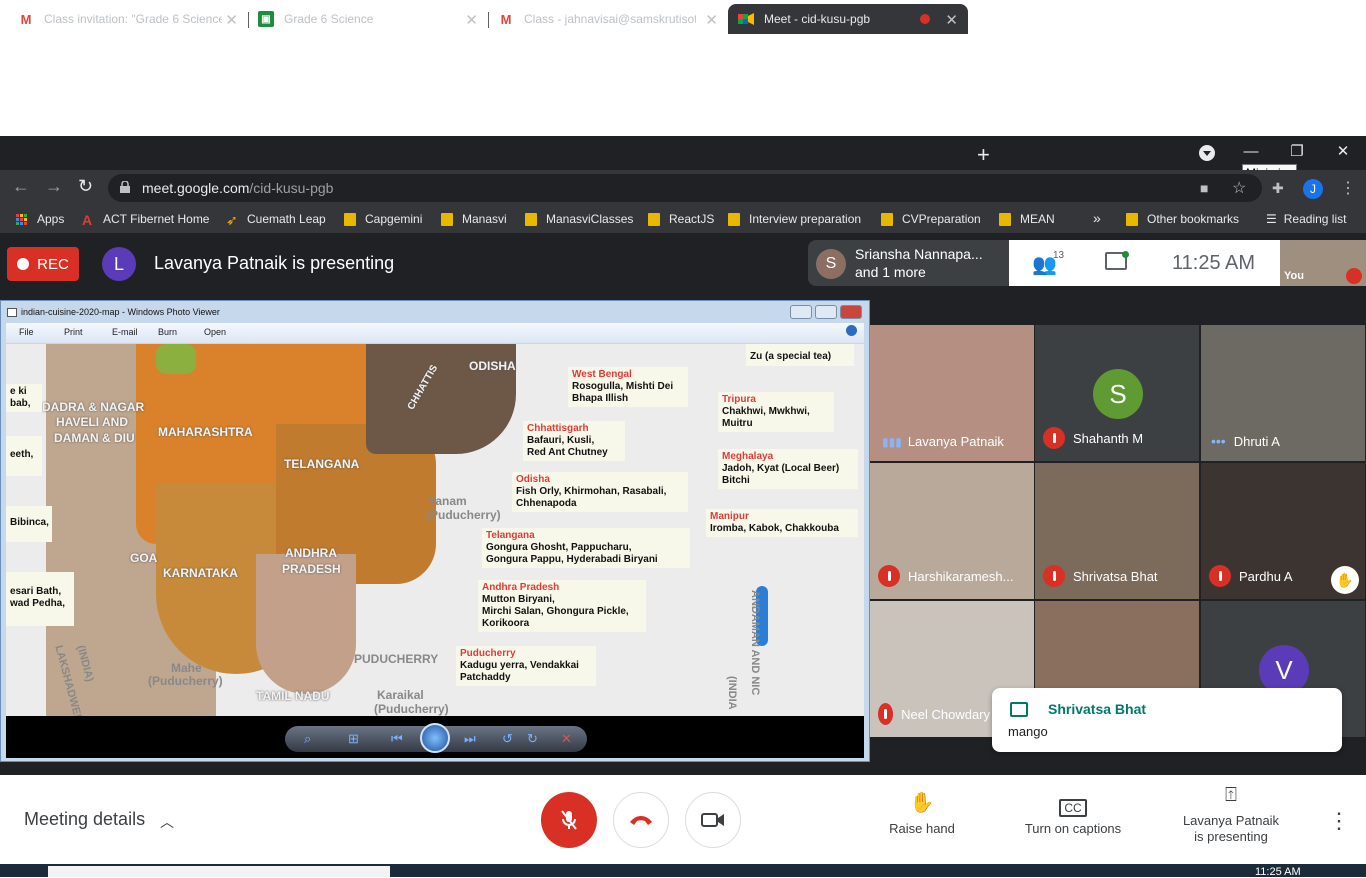 The image size is (1366, 878). What do you see at coordinates (383, 219) in the screenshot?
I see `bookmark-folder: Capgemini` at bounding box center [383, 219].